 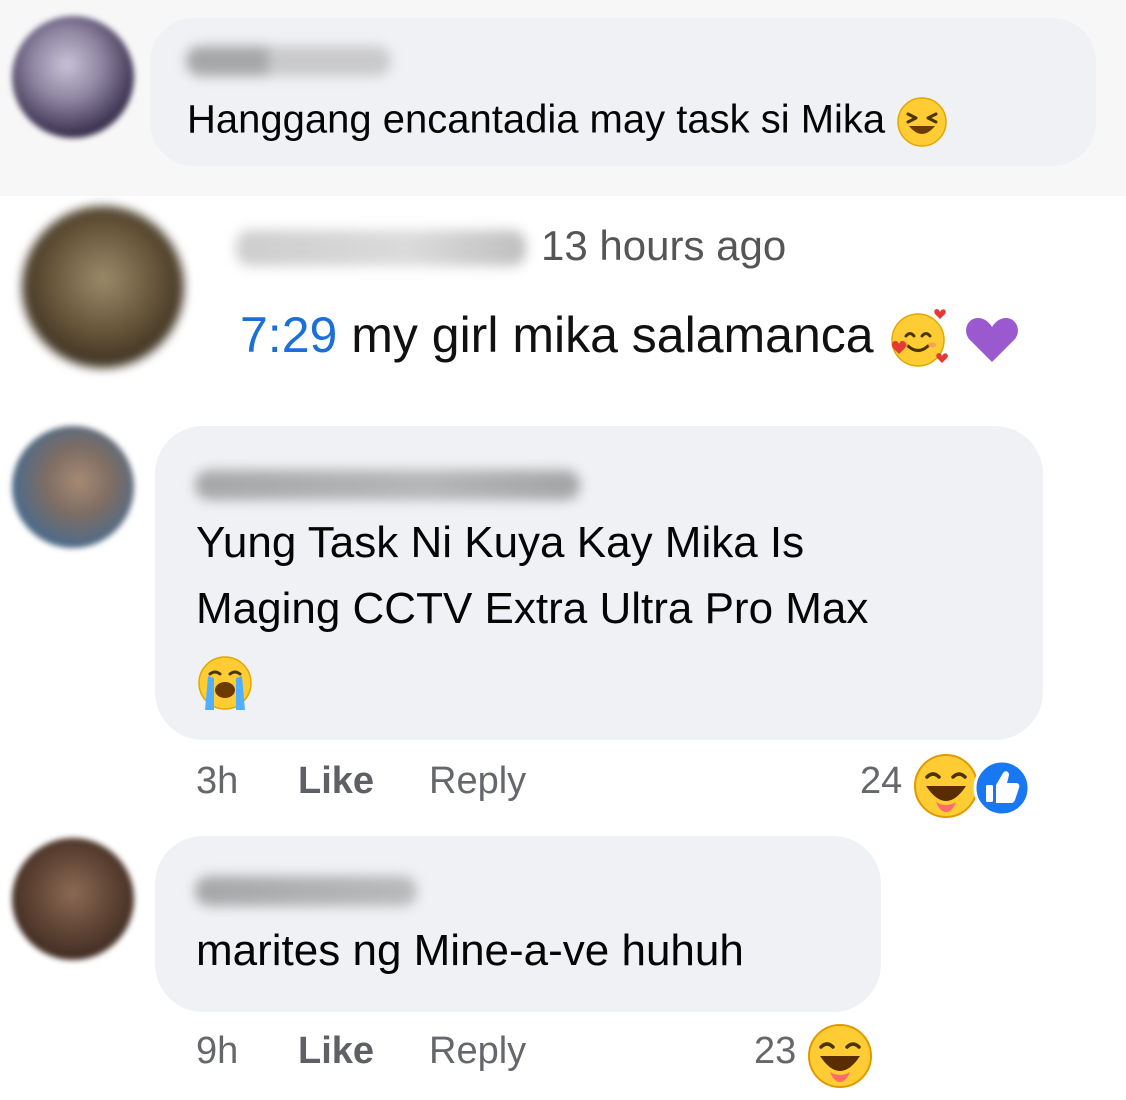 What do you see at coordinates (518, 924) in the screenshot?
I see `comment-bubble` at bounding box center [518, 924].